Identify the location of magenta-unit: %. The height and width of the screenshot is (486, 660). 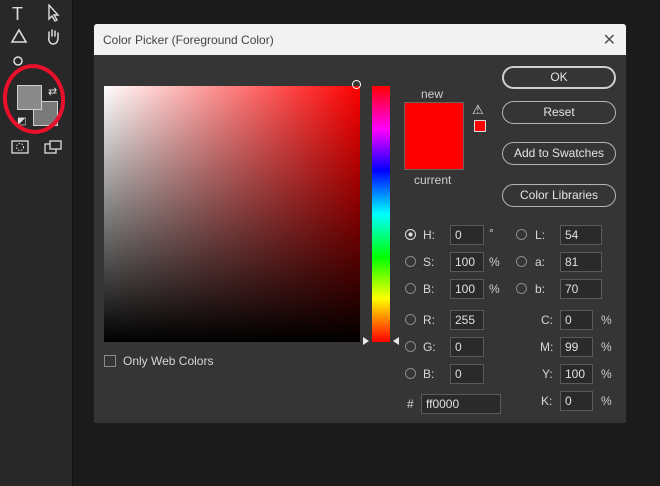
(606, 347).